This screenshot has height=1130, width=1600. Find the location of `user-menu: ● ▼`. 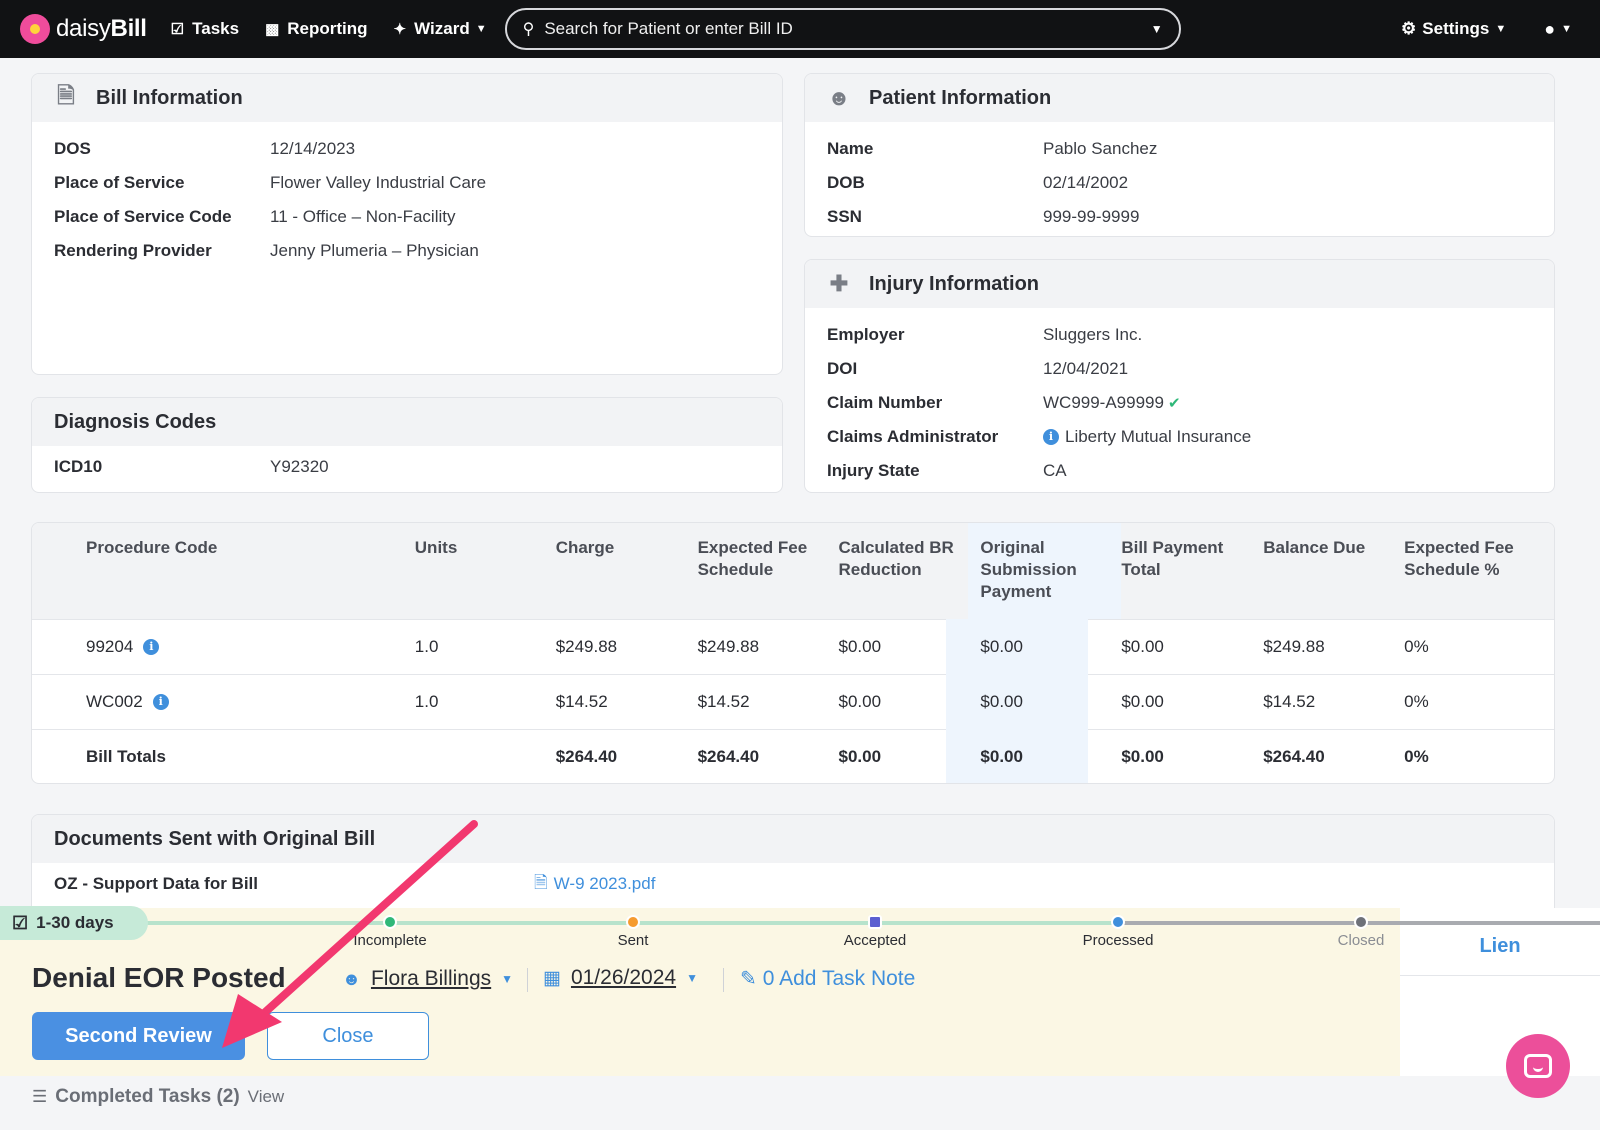

user-menu: ● ▼ is located at coordinates (1558, 29).